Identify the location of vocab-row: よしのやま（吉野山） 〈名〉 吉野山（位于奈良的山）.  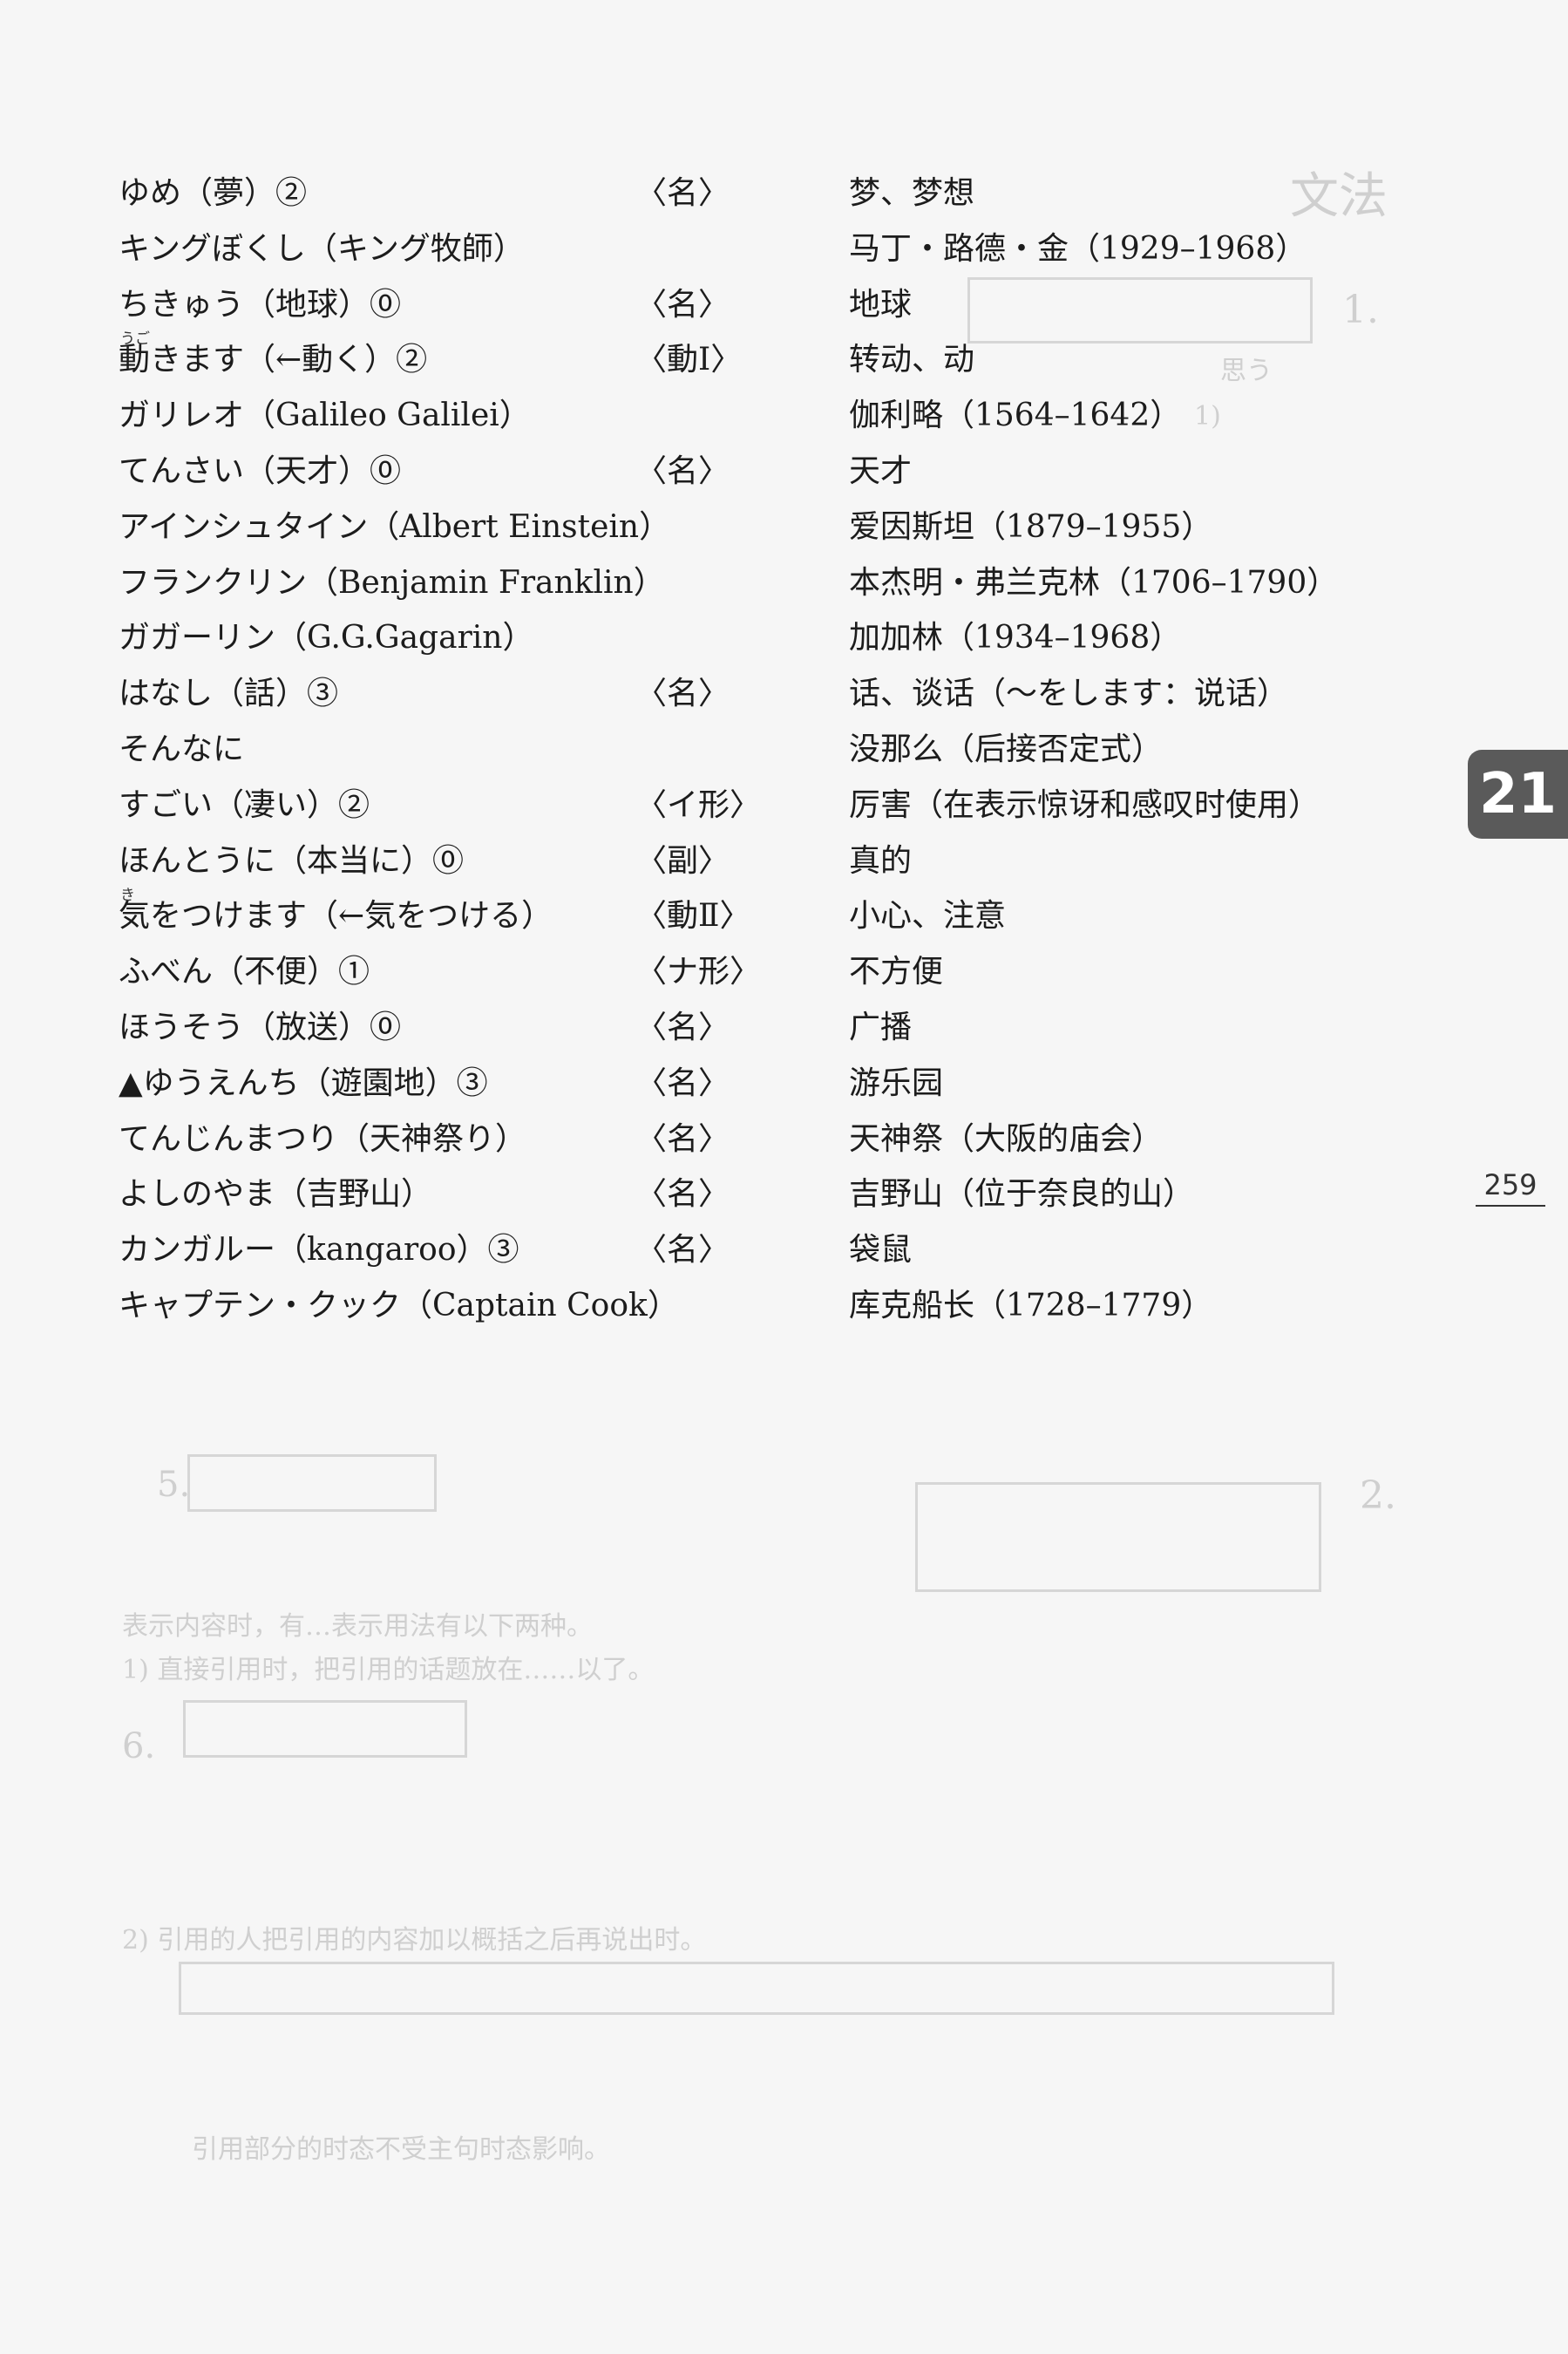
(729, 1194).